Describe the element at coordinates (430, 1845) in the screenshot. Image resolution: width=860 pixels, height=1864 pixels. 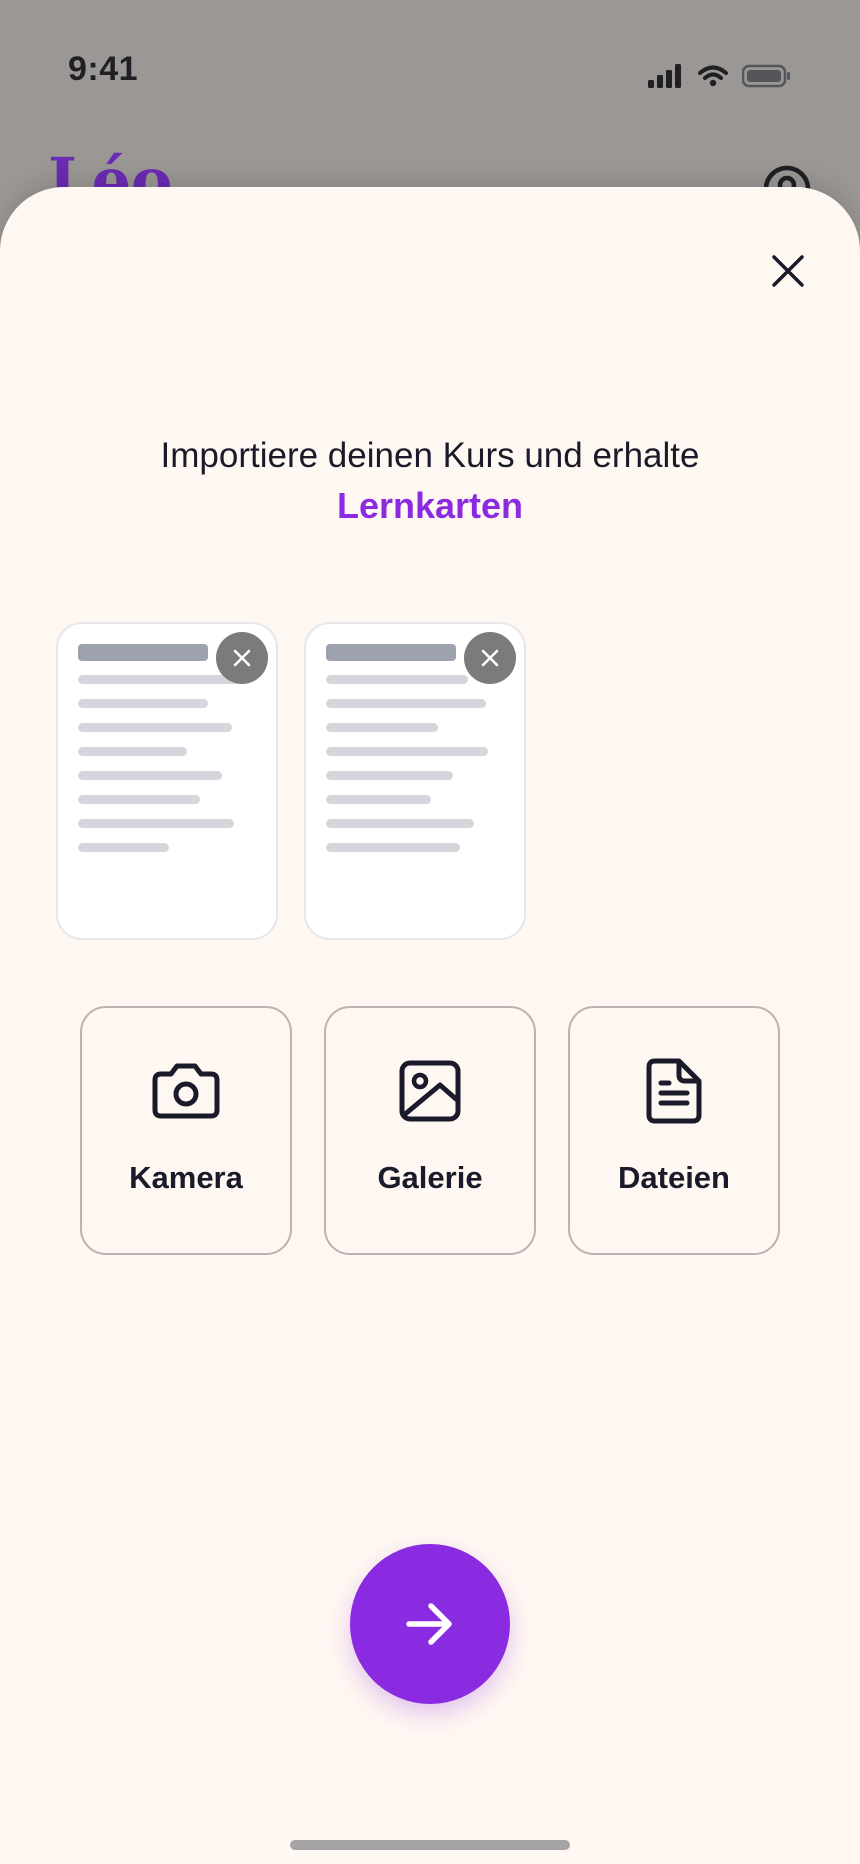
I see `home-indicator` at that location.